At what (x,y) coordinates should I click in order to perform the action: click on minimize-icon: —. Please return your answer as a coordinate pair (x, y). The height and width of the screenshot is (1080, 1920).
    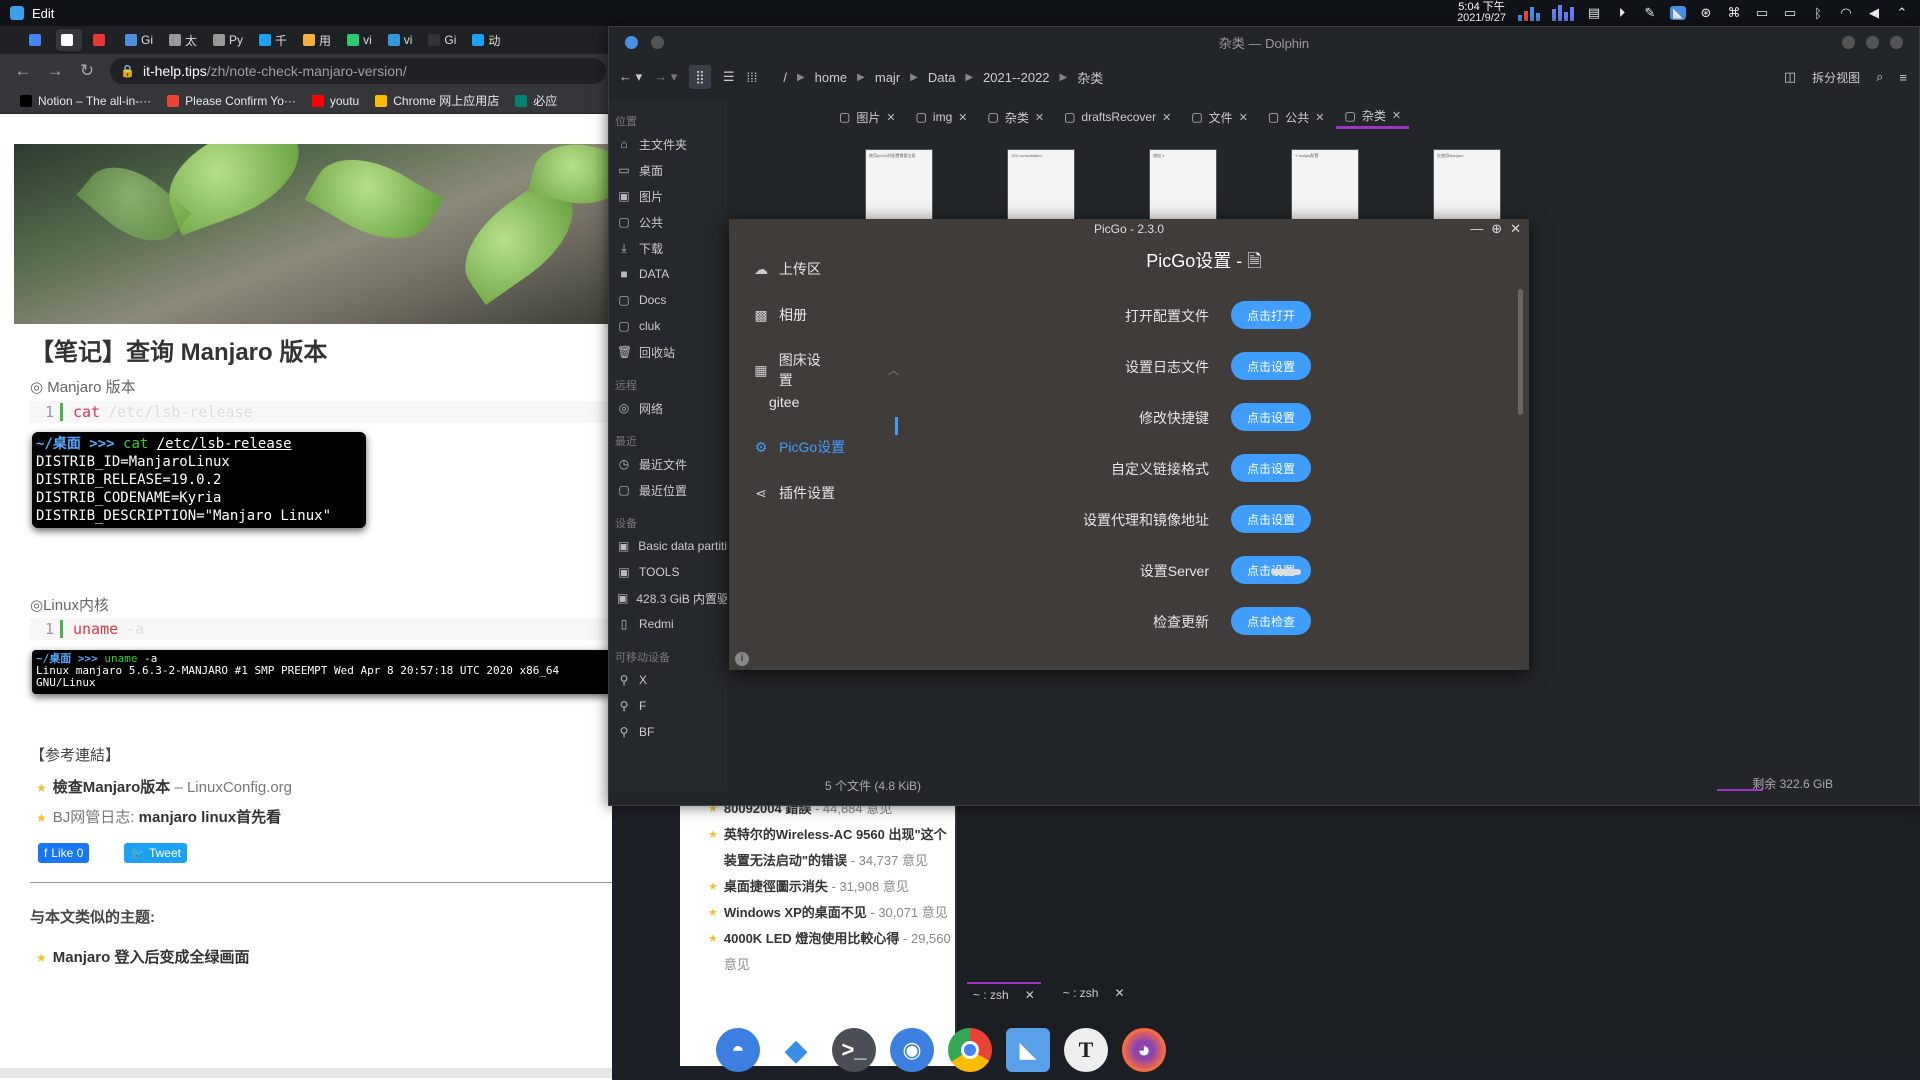
    Looking at the image, I should click on (1476, 229).